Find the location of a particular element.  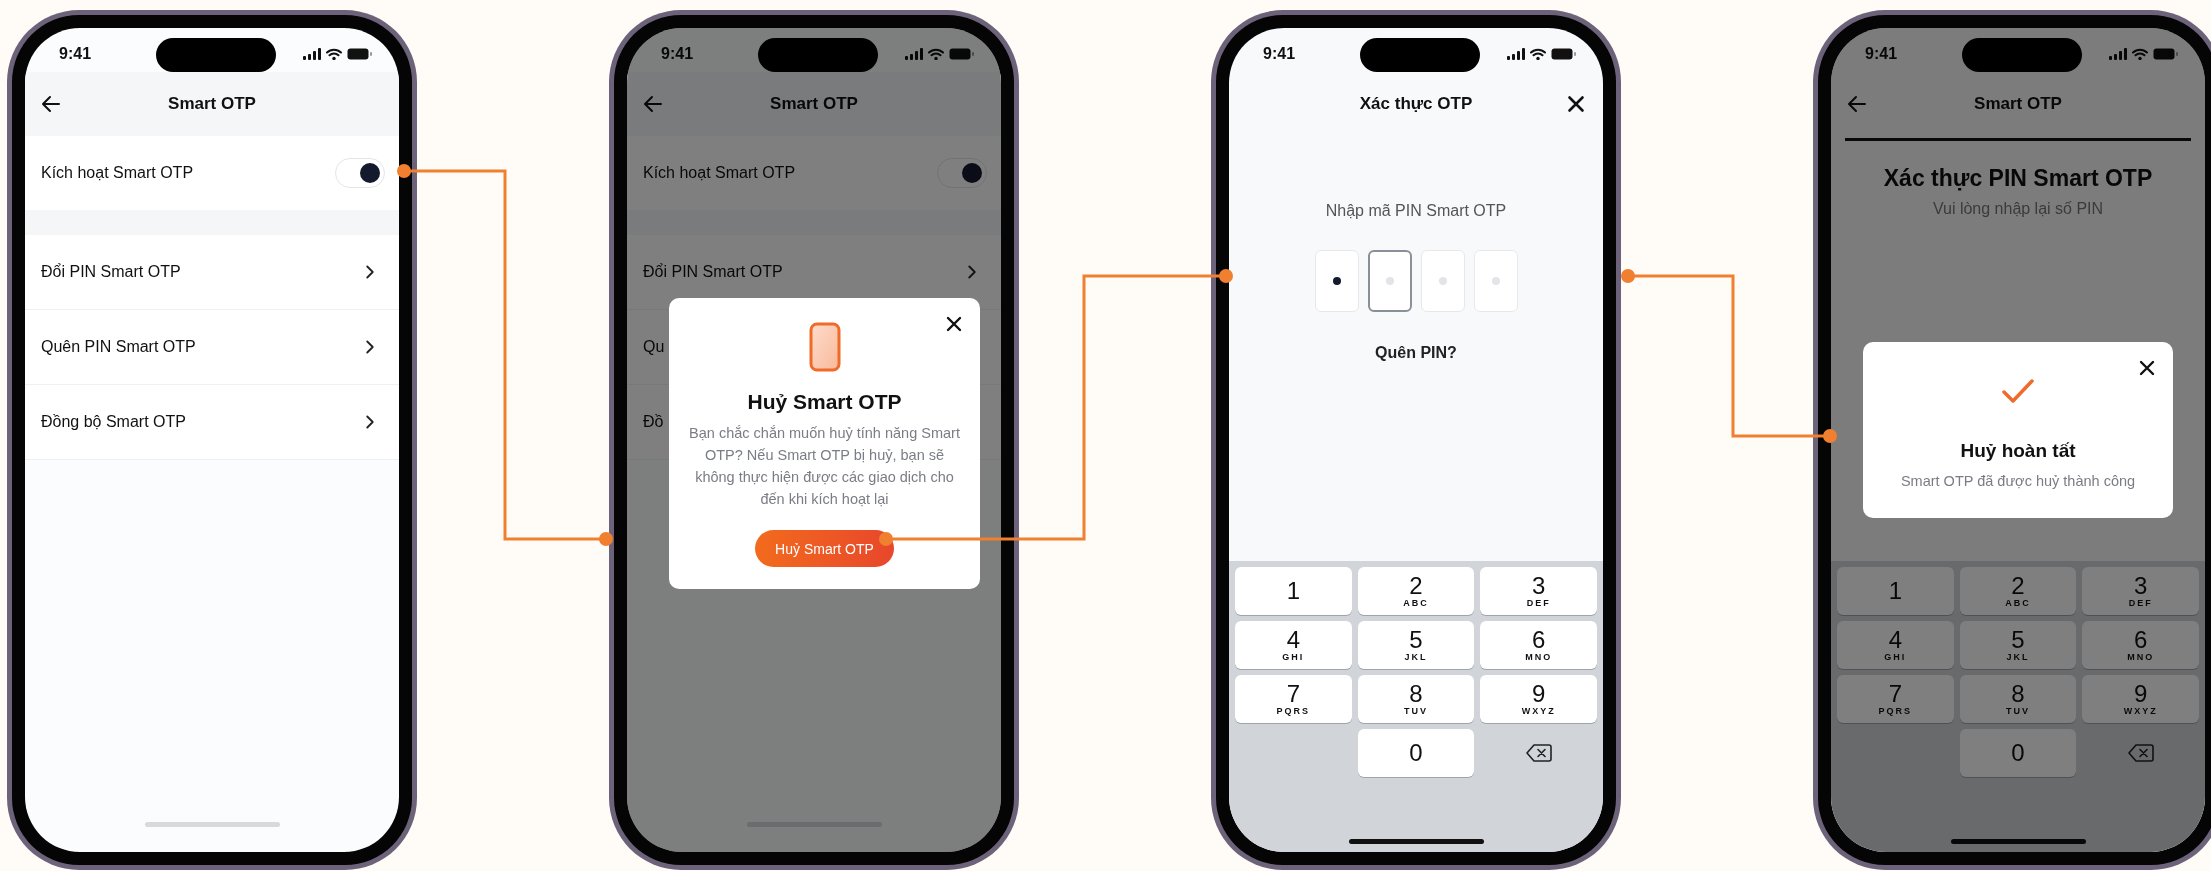

pin-box is located at coordinates (1389, 281).